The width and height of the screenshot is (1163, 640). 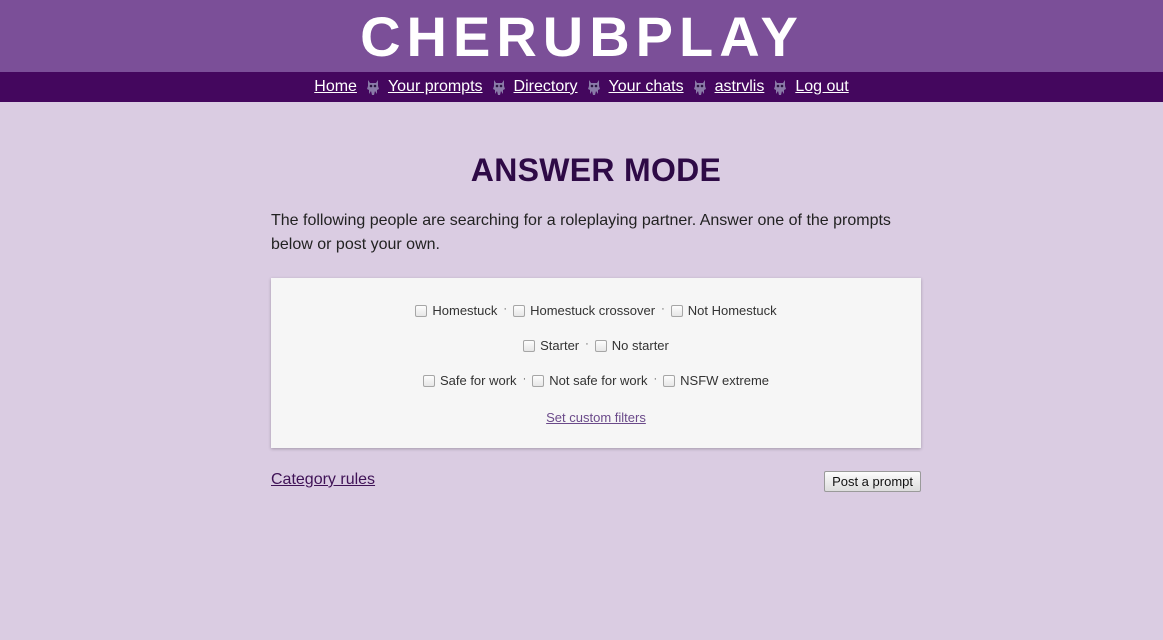 I want to click on filter-not-homestuck: Not Homestuck, so click(x=723, y=310).